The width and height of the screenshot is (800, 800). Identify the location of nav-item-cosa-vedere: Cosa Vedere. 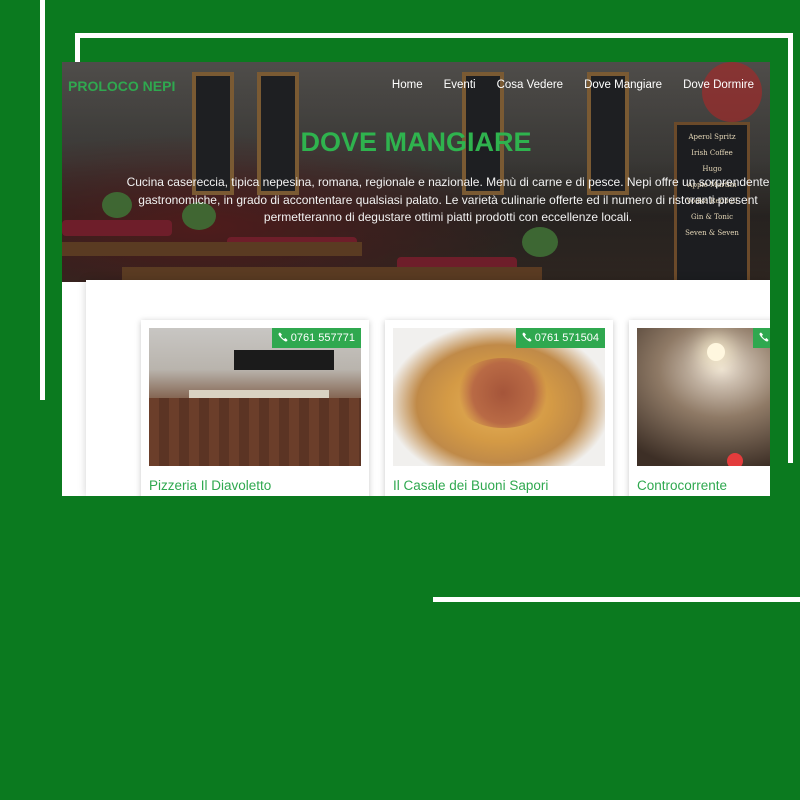
(530, 85).